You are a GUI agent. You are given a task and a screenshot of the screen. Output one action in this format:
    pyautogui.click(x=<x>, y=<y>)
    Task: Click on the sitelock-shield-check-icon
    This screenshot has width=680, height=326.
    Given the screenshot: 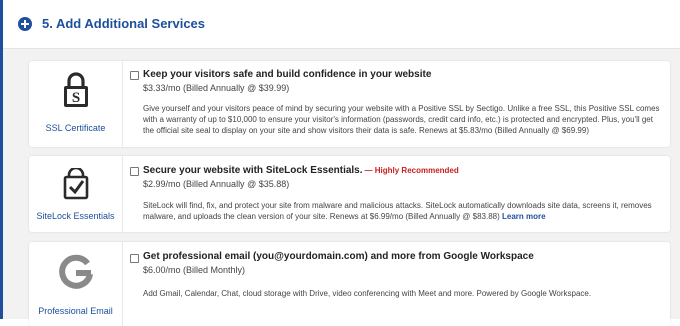 What is the action you would take?
    pyautogui.click(x=75, y=185)
    